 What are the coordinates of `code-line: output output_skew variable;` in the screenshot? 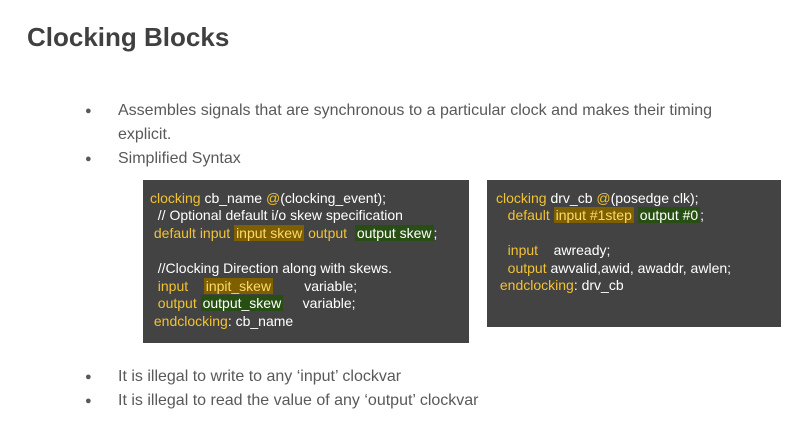 It's located at (253, 303).